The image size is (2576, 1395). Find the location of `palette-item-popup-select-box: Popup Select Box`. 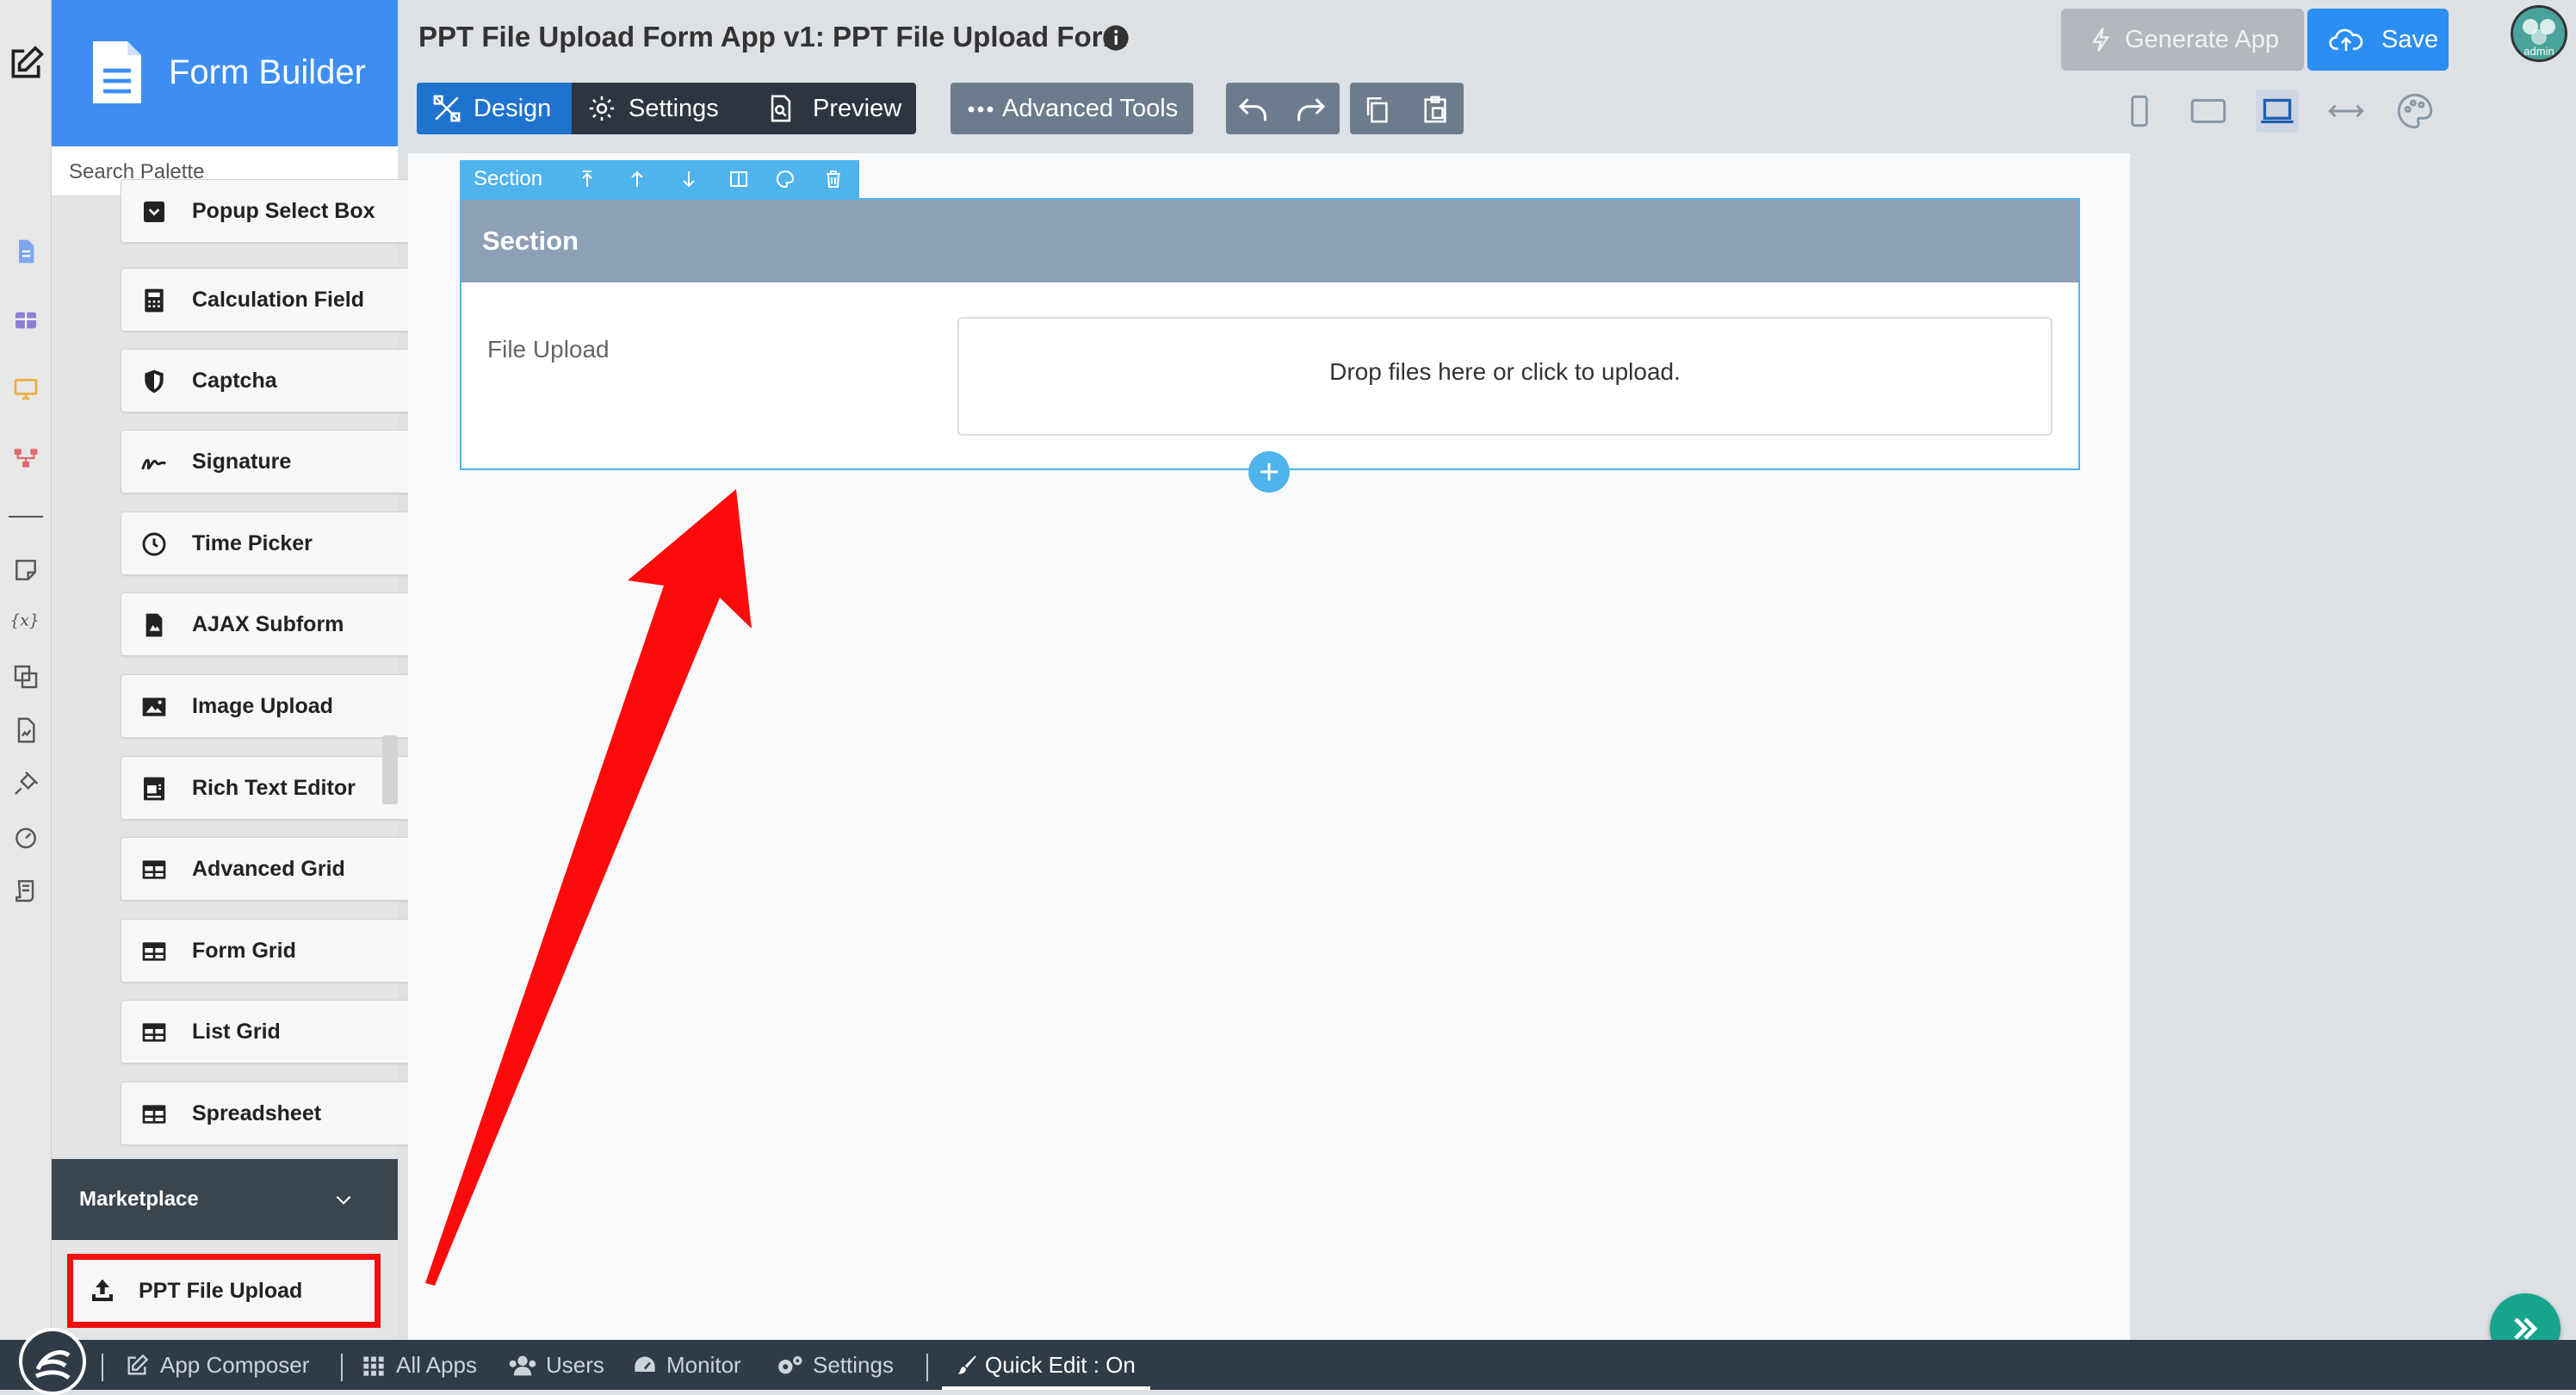

palette-item-popup-select-box: Popup Select Box is located at coordinates (275, 211).